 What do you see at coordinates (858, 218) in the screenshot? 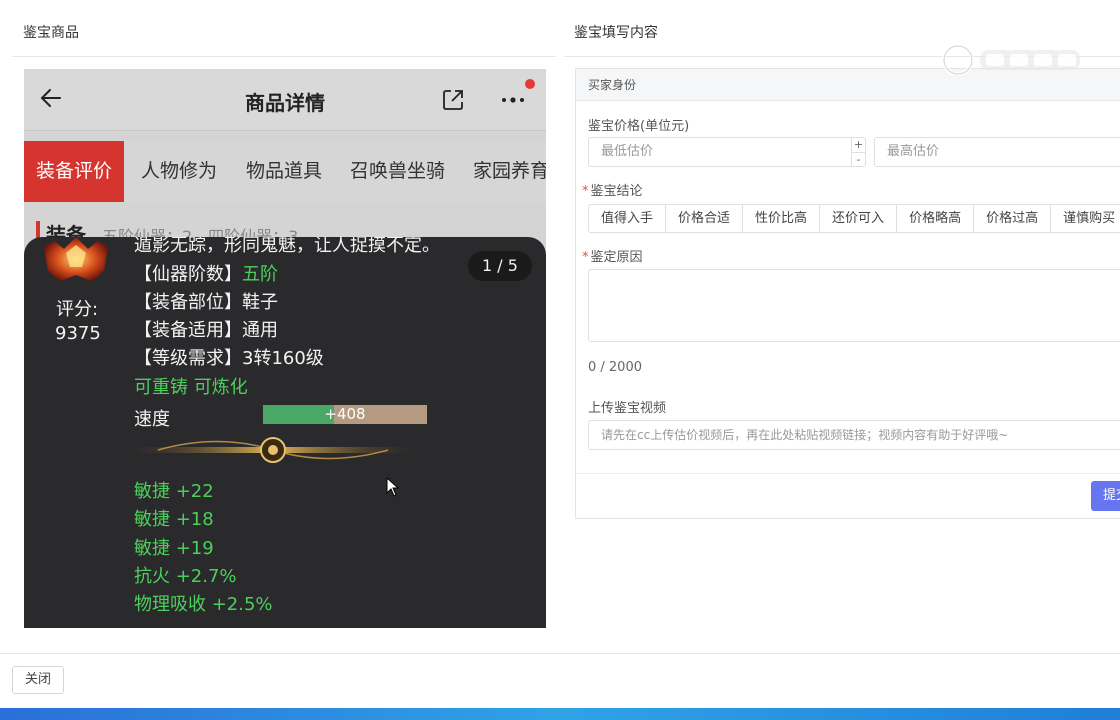
I see `conclusion-option: 还价可入` at bounding box center [858, 218].